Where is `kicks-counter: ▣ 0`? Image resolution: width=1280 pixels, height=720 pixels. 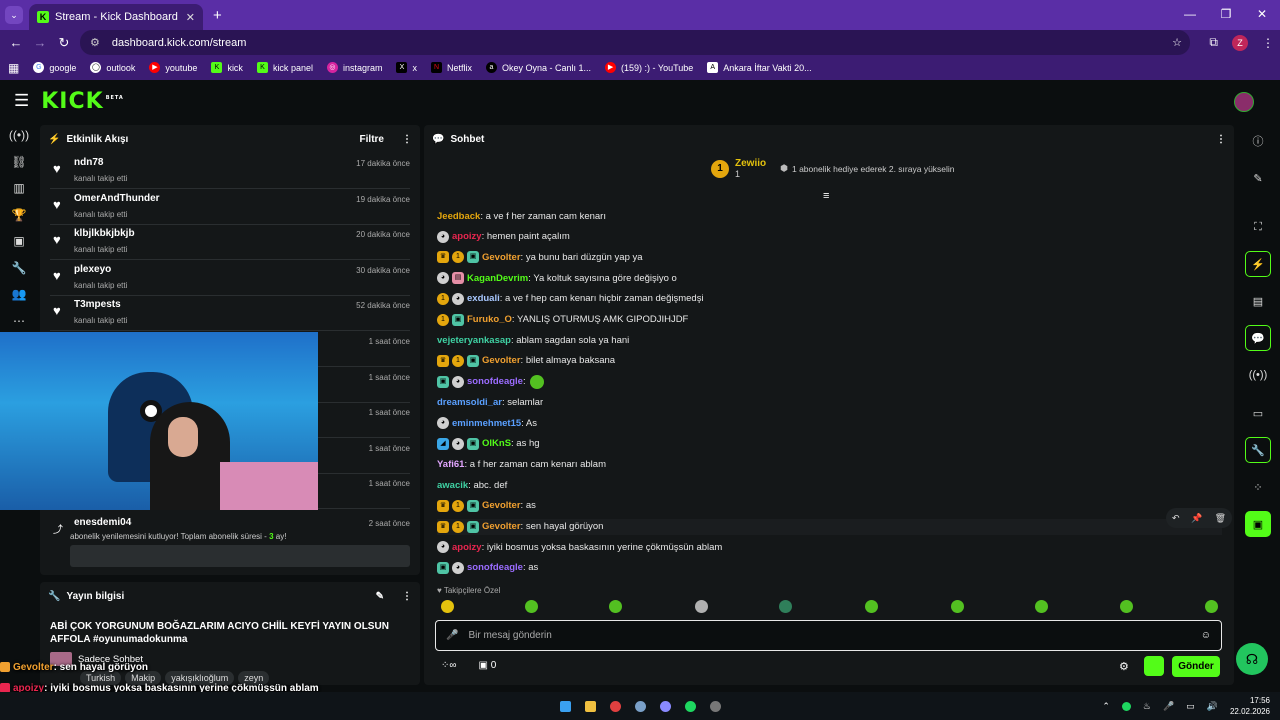
kicks-counter: ▣ 0 is located at coordinates (488, 665).